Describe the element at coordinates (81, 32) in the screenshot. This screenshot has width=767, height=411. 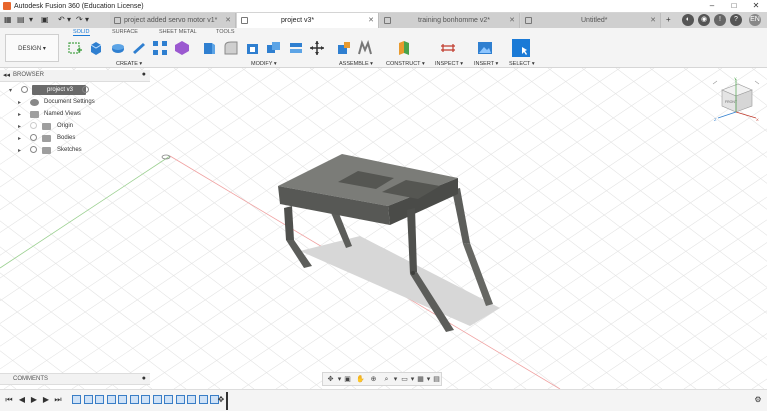
I see `tab-solid: SOLID` at that location.